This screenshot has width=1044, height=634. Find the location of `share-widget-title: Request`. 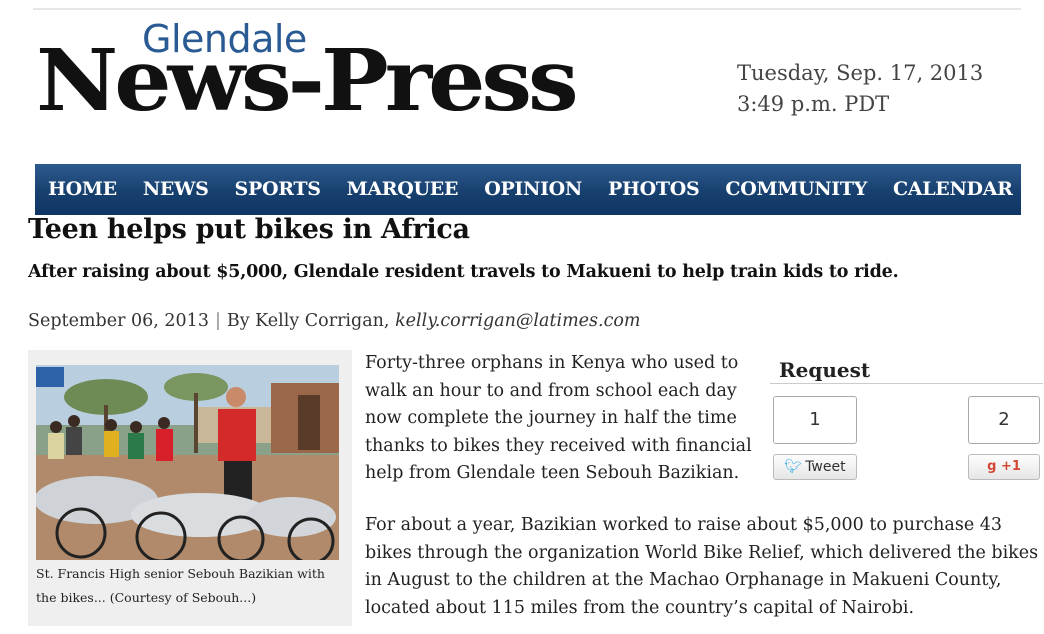

share-widget-title: Request is located at coordinates (825, 370).